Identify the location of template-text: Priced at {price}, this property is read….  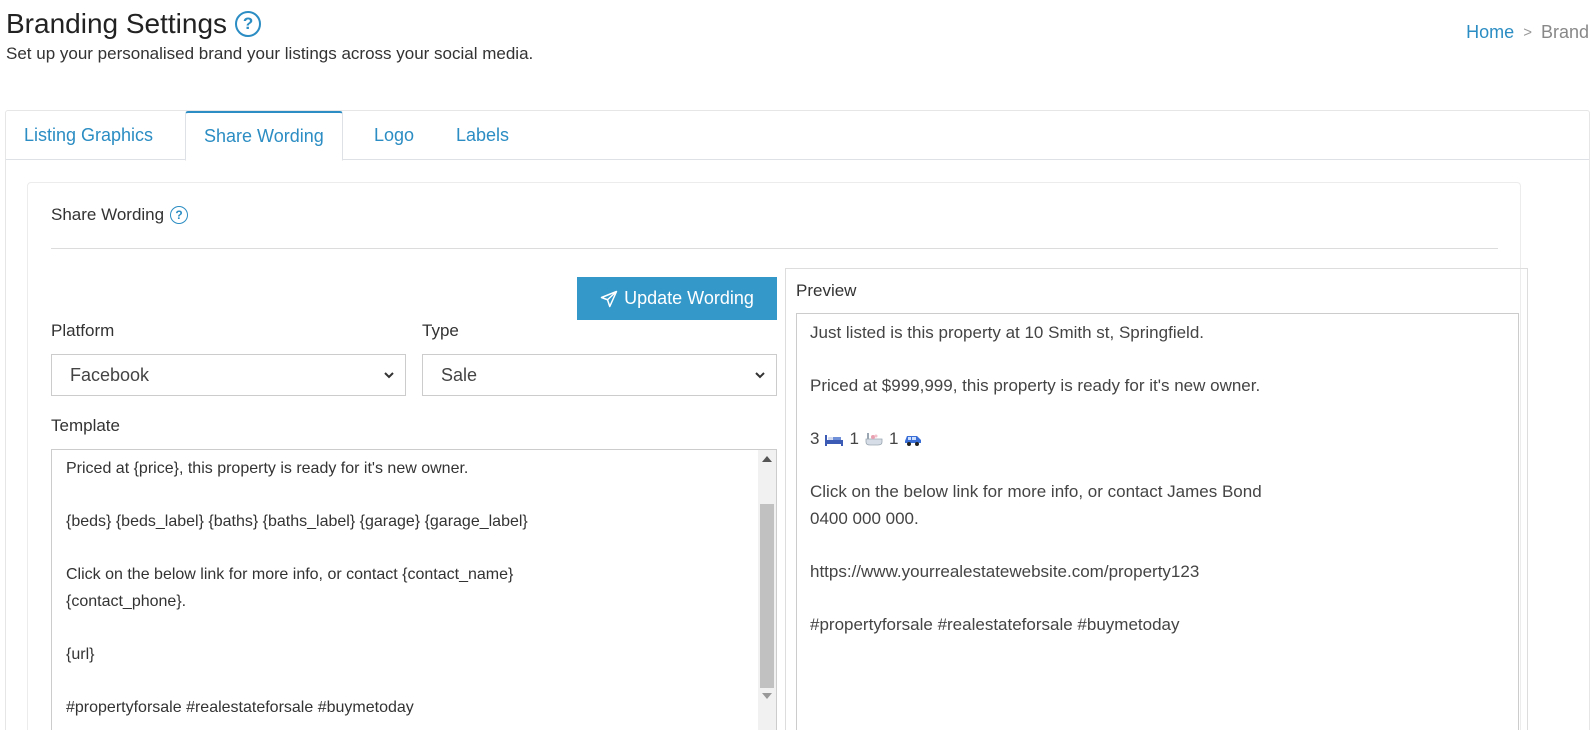
(297, 588).